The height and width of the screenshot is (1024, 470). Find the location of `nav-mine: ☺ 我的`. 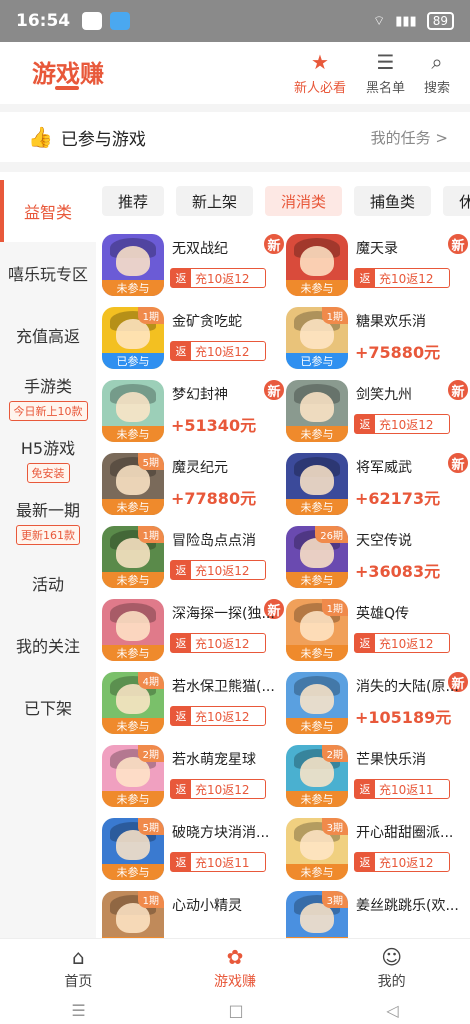

nav-mine: ☺ 我的 is located at coordinates (391, 967).